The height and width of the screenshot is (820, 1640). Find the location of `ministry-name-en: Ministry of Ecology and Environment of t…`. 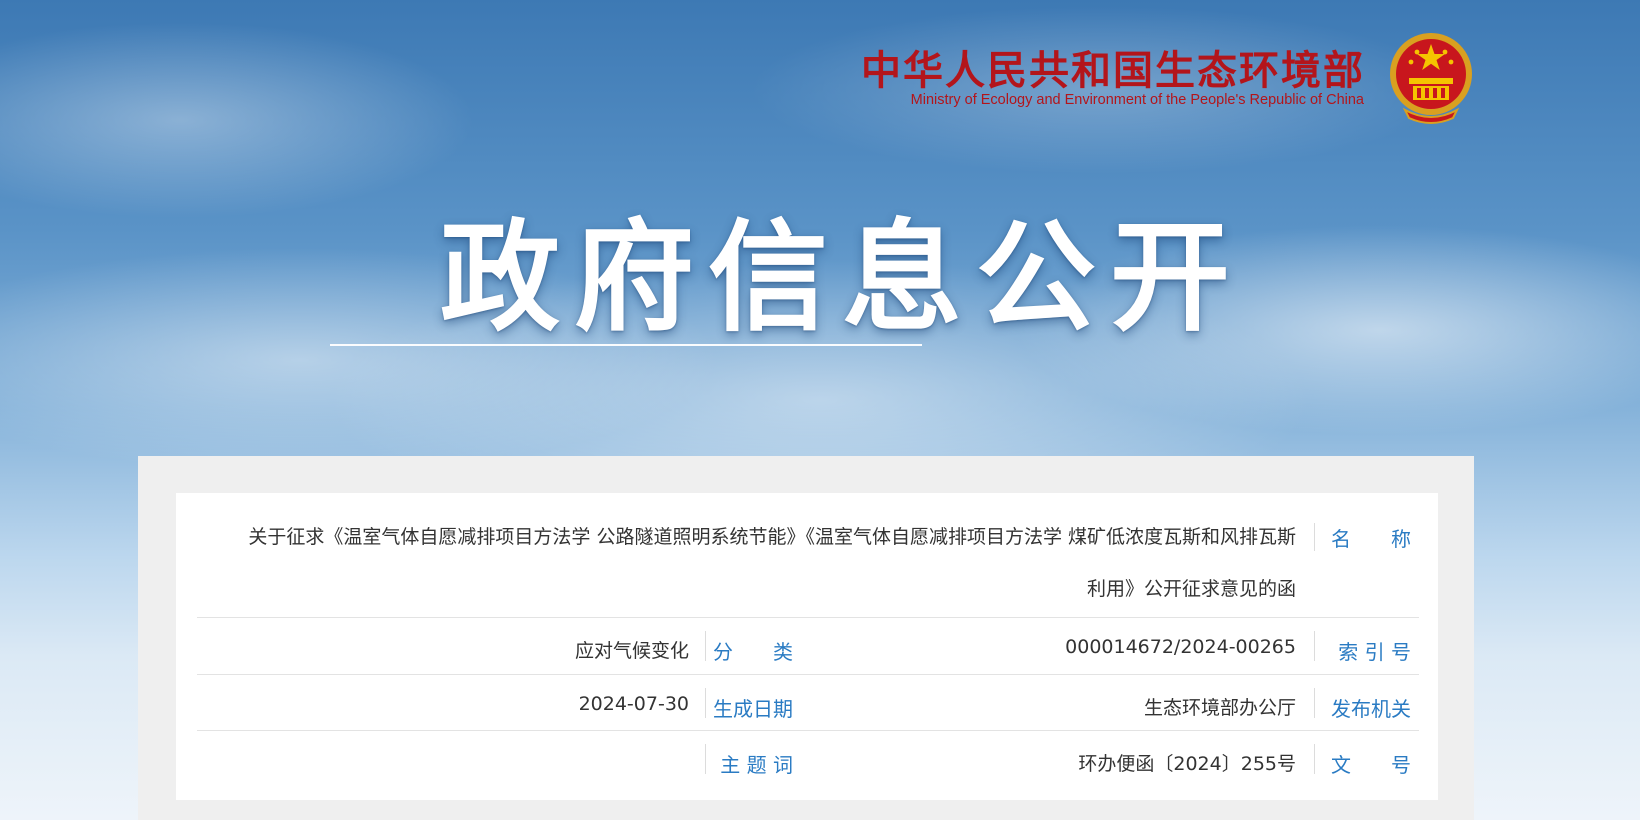

ministry-name-en: Ministry of Ecology and Environment of t… is located at coordinates (1137, 100).